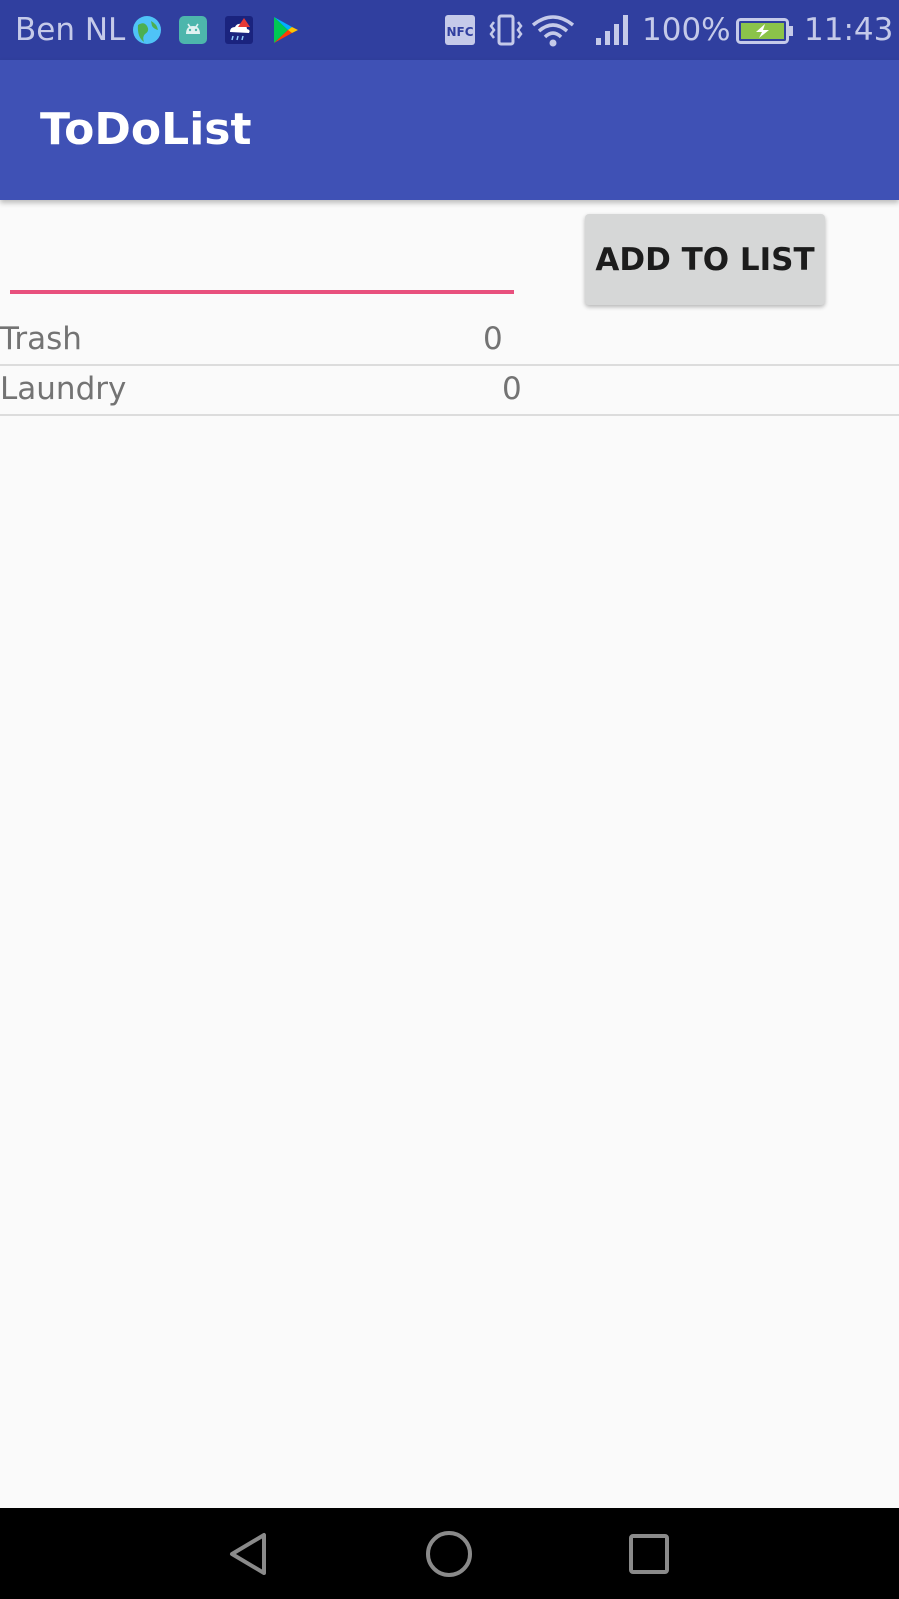 The image size is (899, 1599). I want to click on svg-text: NFC, so click(459, 32).